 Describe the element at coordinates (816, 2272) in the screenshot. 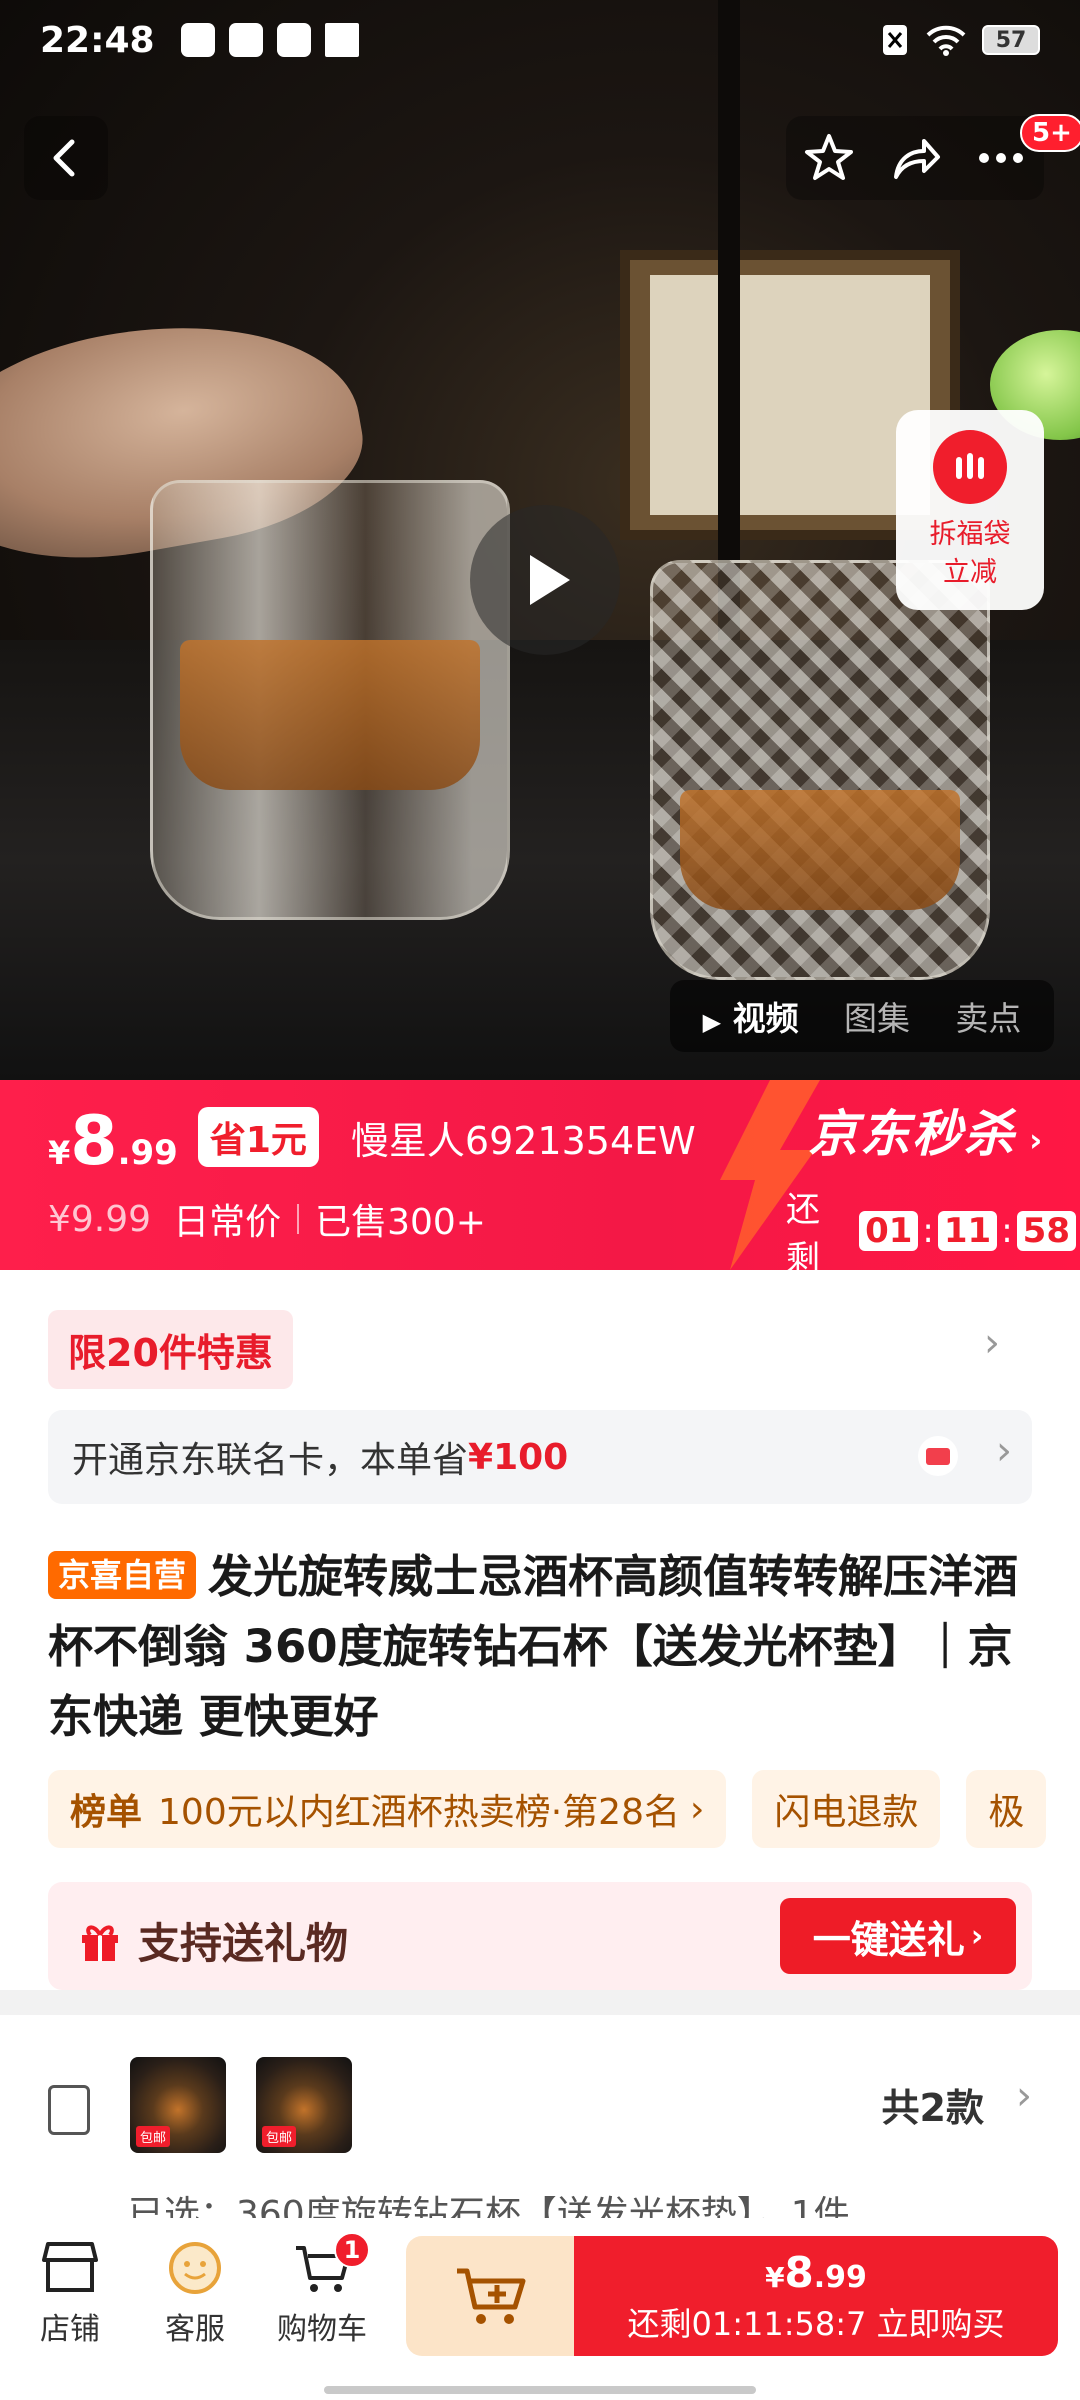

I see `buy-now-price: ¥8.99` at that location.